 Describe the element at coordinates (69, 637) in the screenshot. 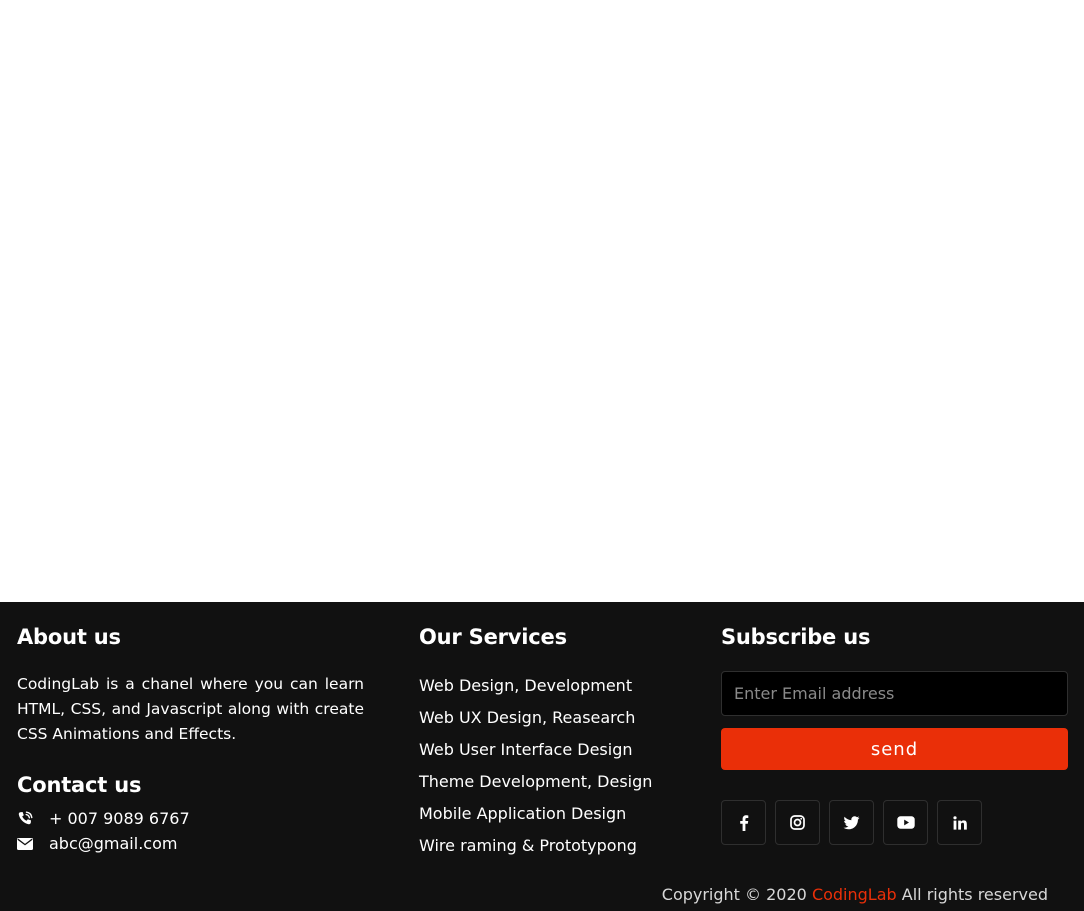

I see `about-title: About us` at that location.